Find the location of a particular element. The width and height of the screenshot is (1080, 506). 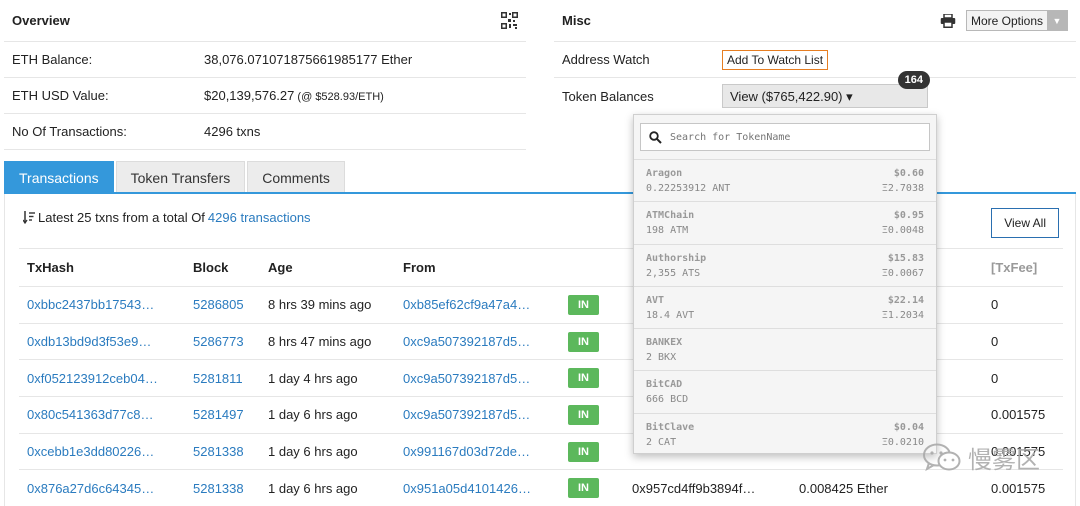

age-cell: 1 day 6 hrs ago is located at coordinates (313, 488).